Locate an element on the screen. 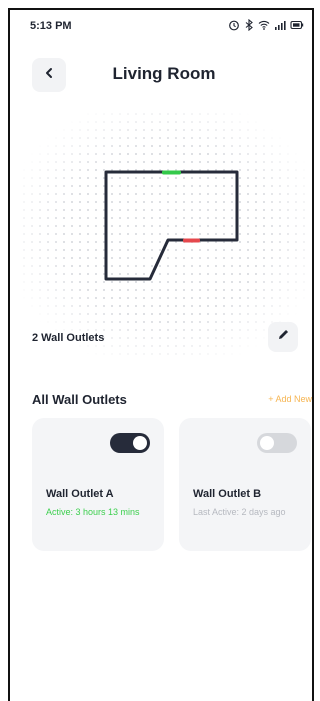 This screenshot has width=320, height=701. outlet-marker-b is located at coordinates (191, 240).